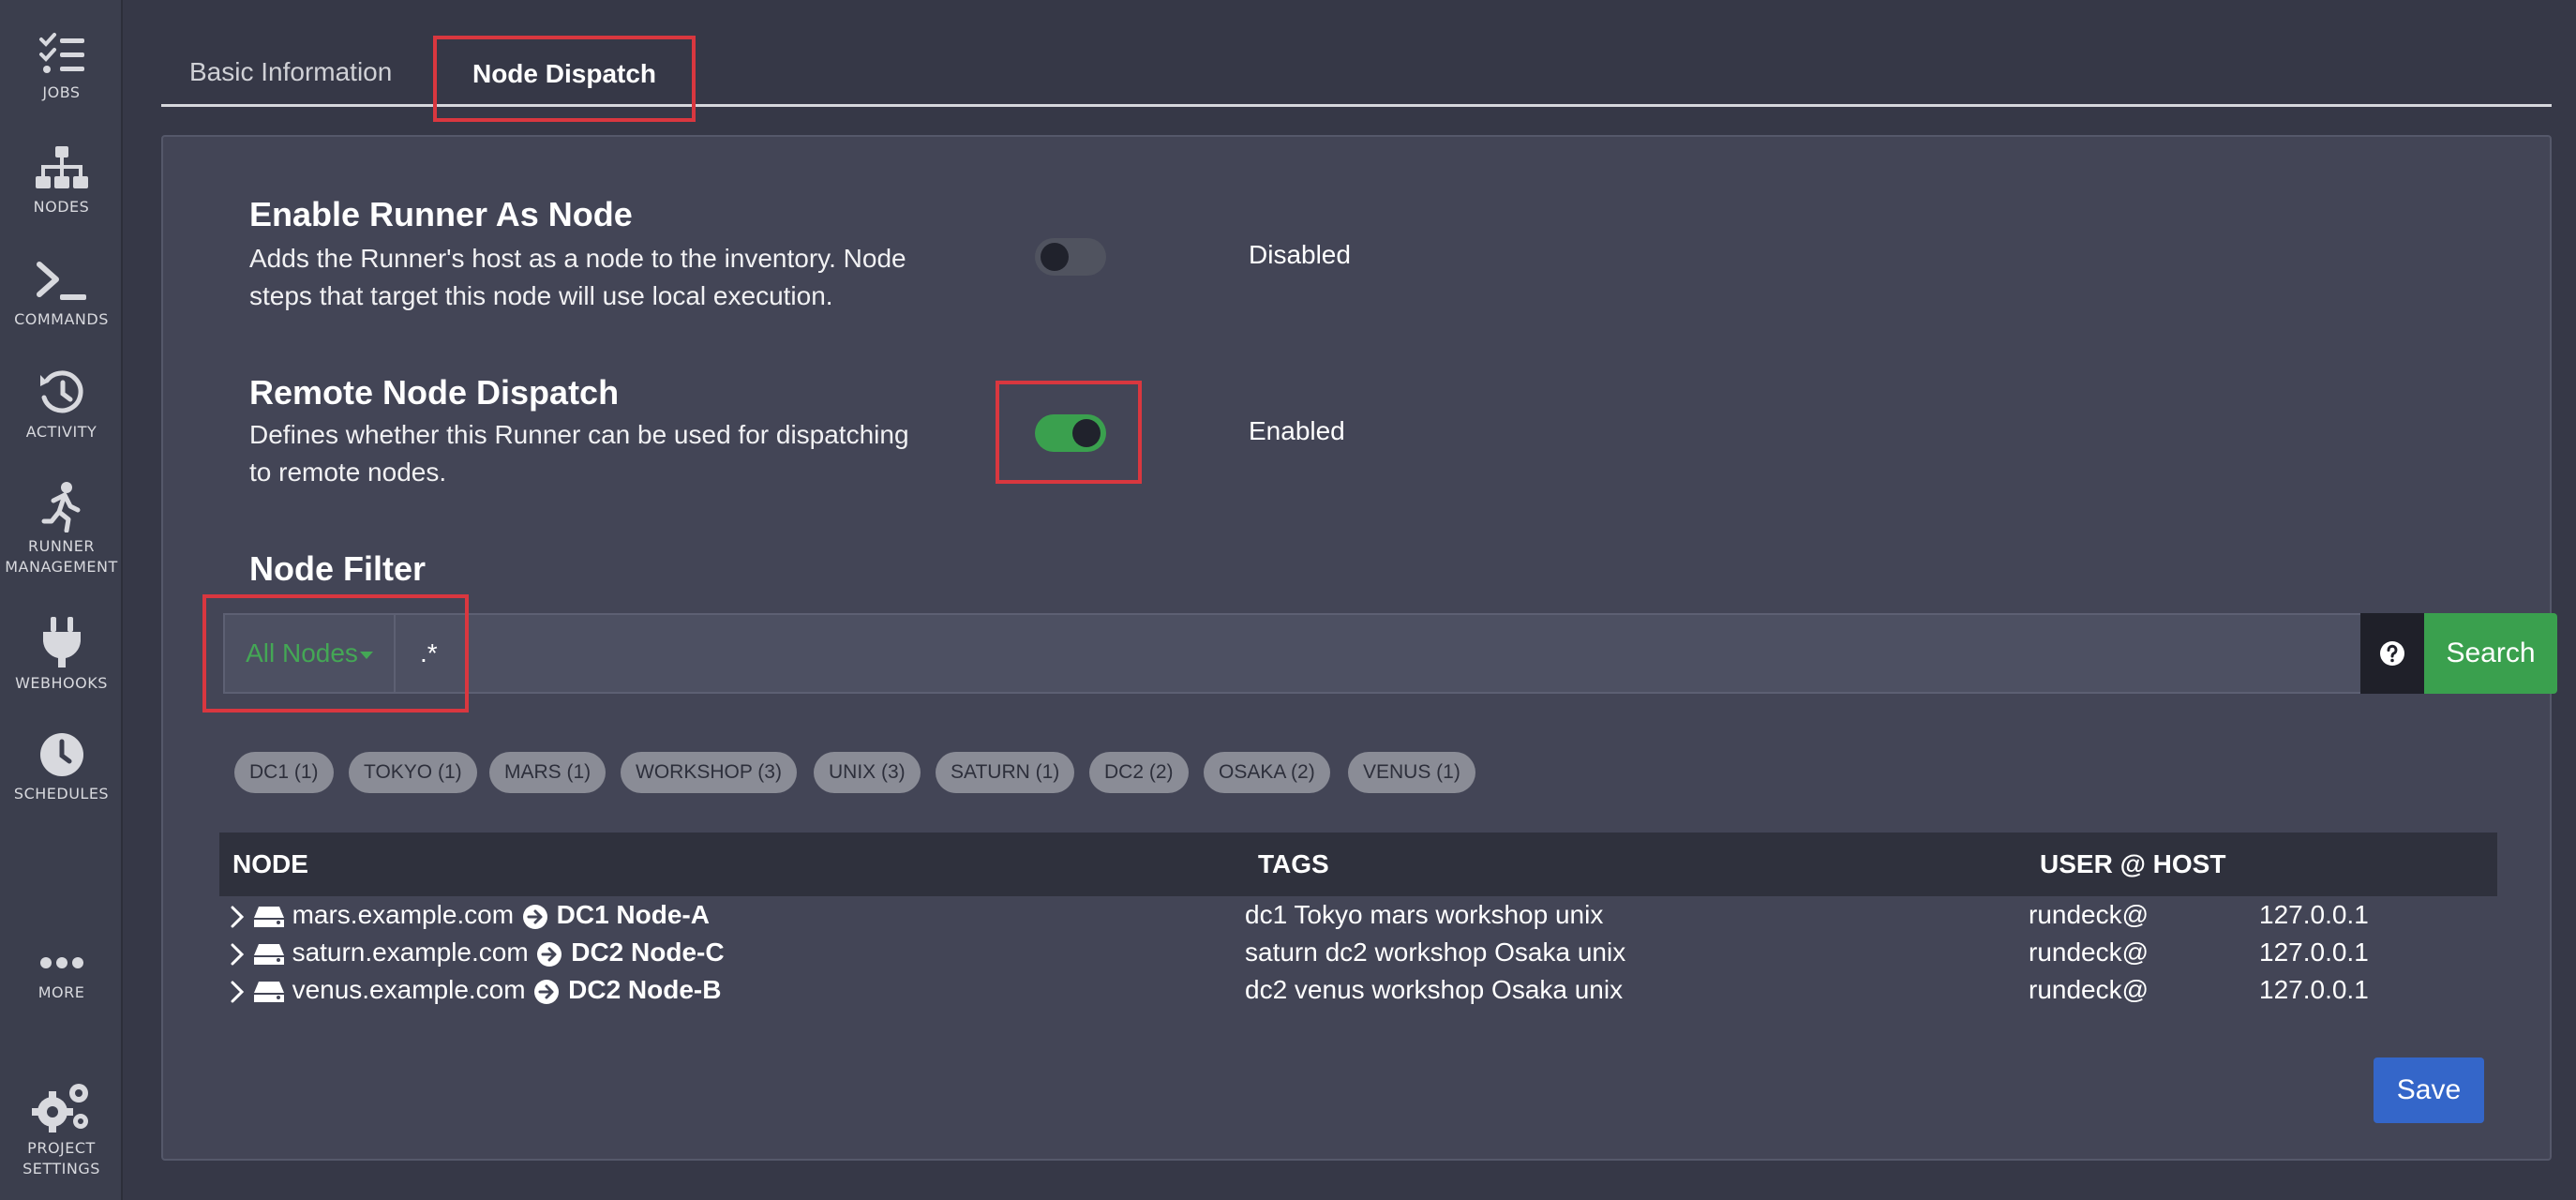 The width and height of the screenshot is (2576, 1200). What do you see at coordinates (62, 207) in the screenshot?
I see `nav-nodes-label: NODES` at bounding box center [62, 207].